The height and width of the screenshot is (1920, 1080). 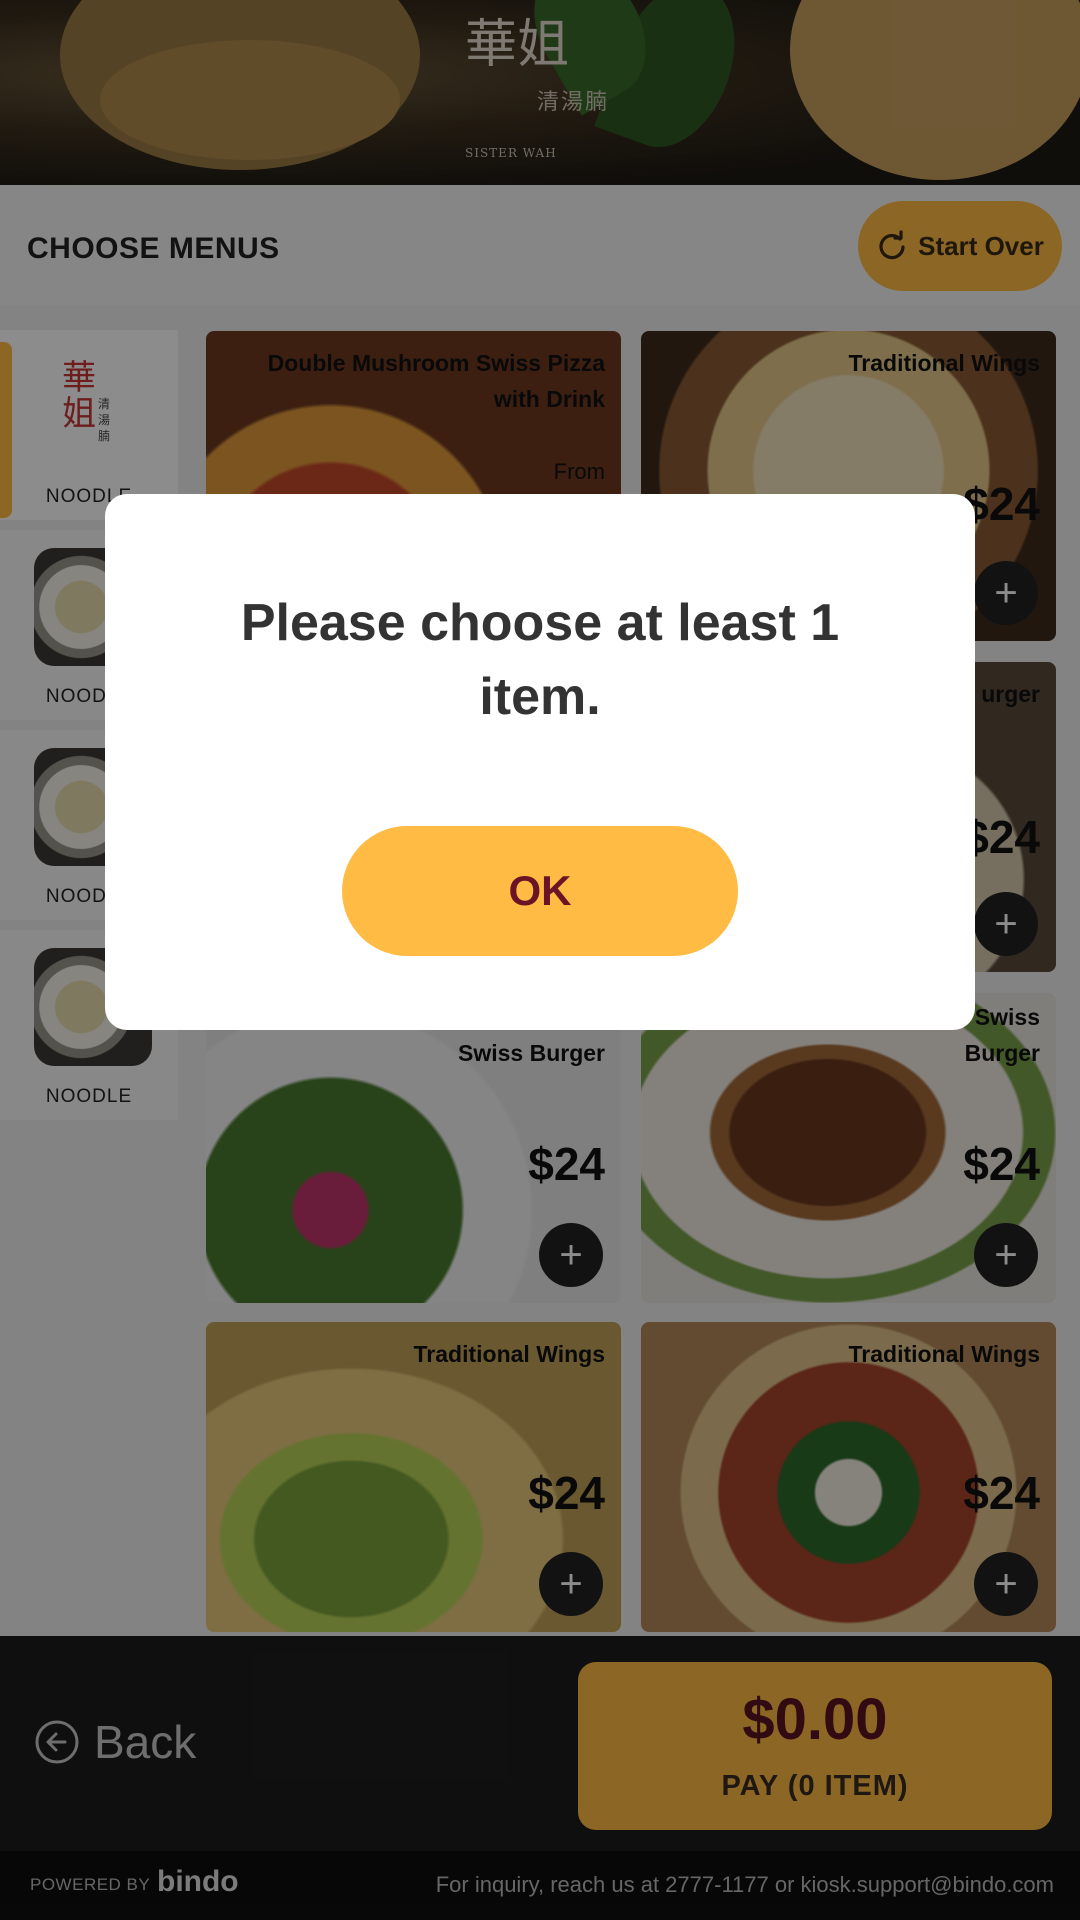 I want to click on alert-message: Please choose at least 1 item., so click(x=540, y=660).